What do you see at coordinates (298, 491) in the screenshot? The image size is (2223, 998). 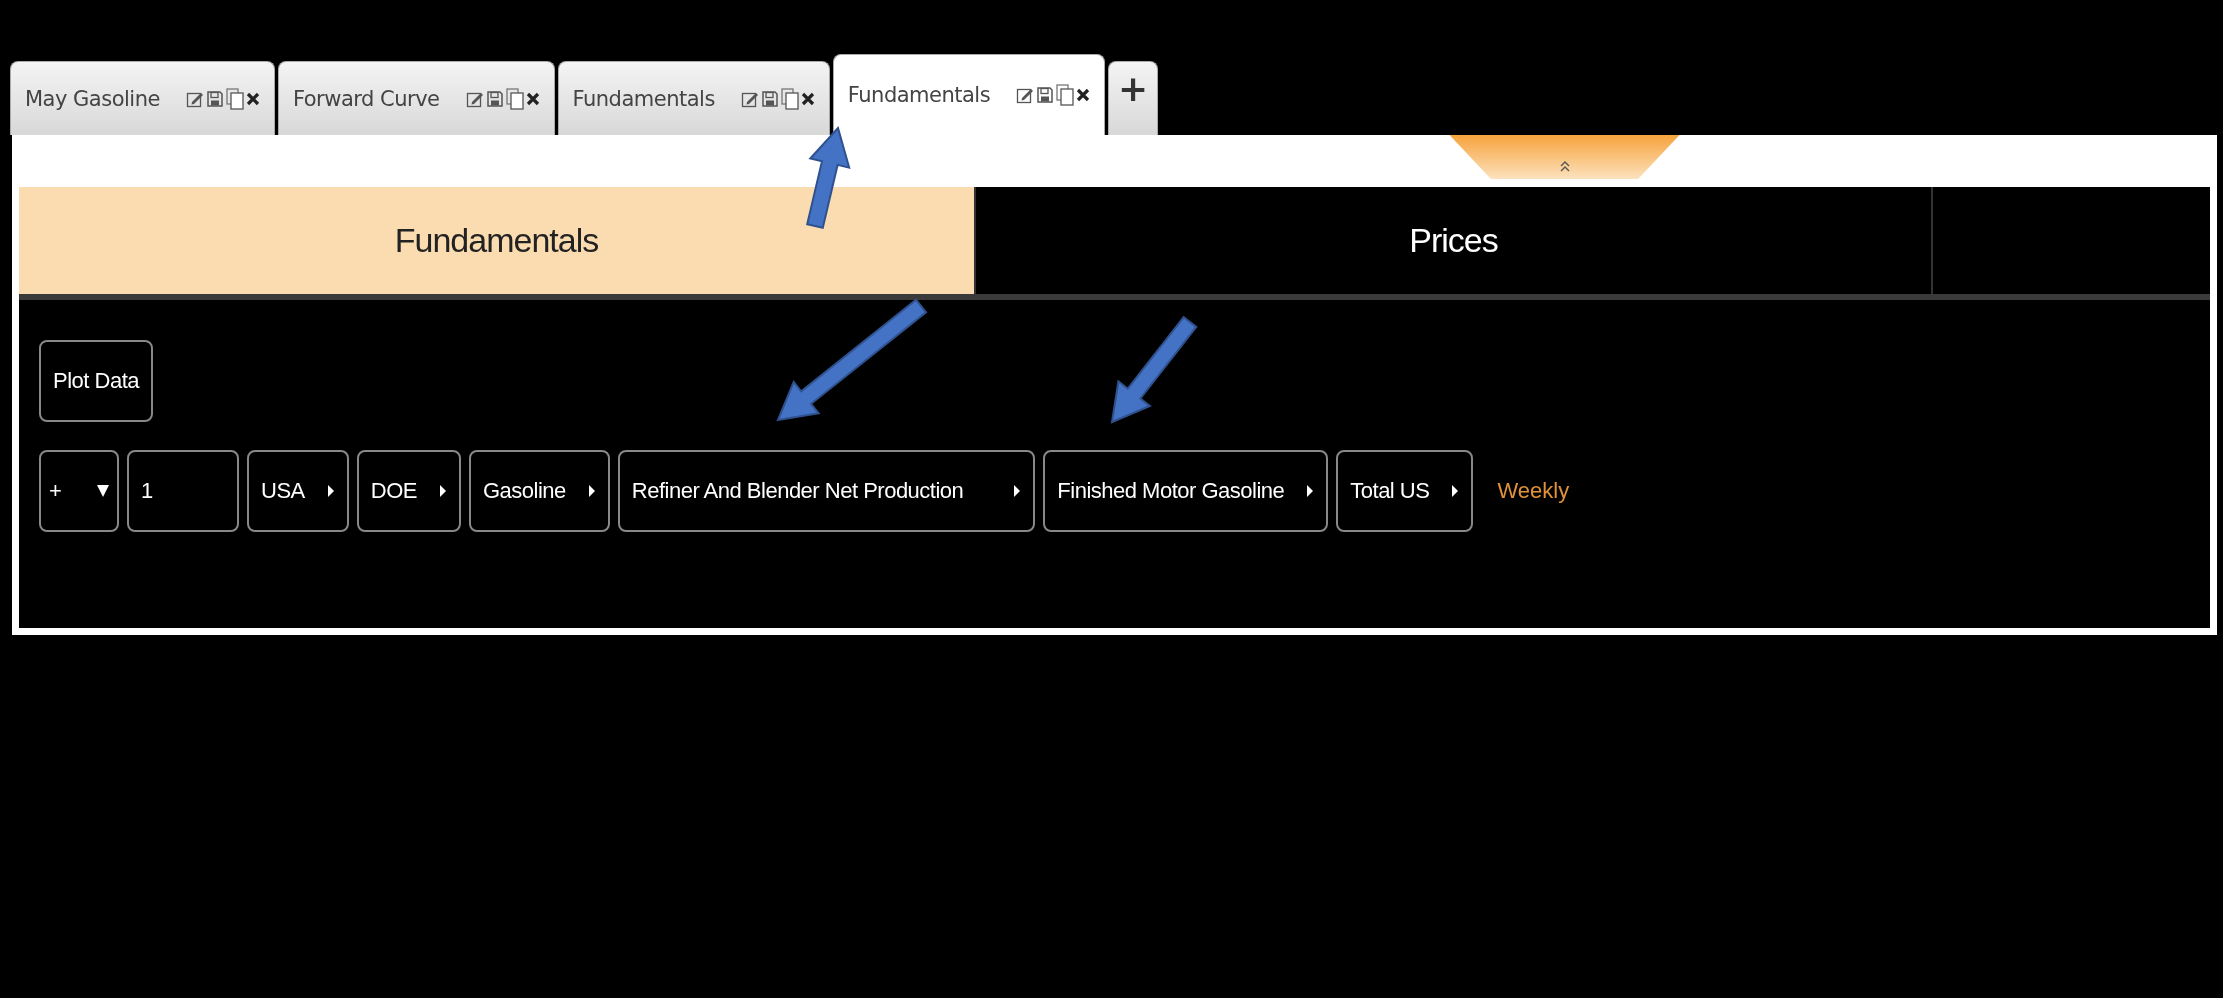 I see `path-button: USA` at bounding box center [298, 491].